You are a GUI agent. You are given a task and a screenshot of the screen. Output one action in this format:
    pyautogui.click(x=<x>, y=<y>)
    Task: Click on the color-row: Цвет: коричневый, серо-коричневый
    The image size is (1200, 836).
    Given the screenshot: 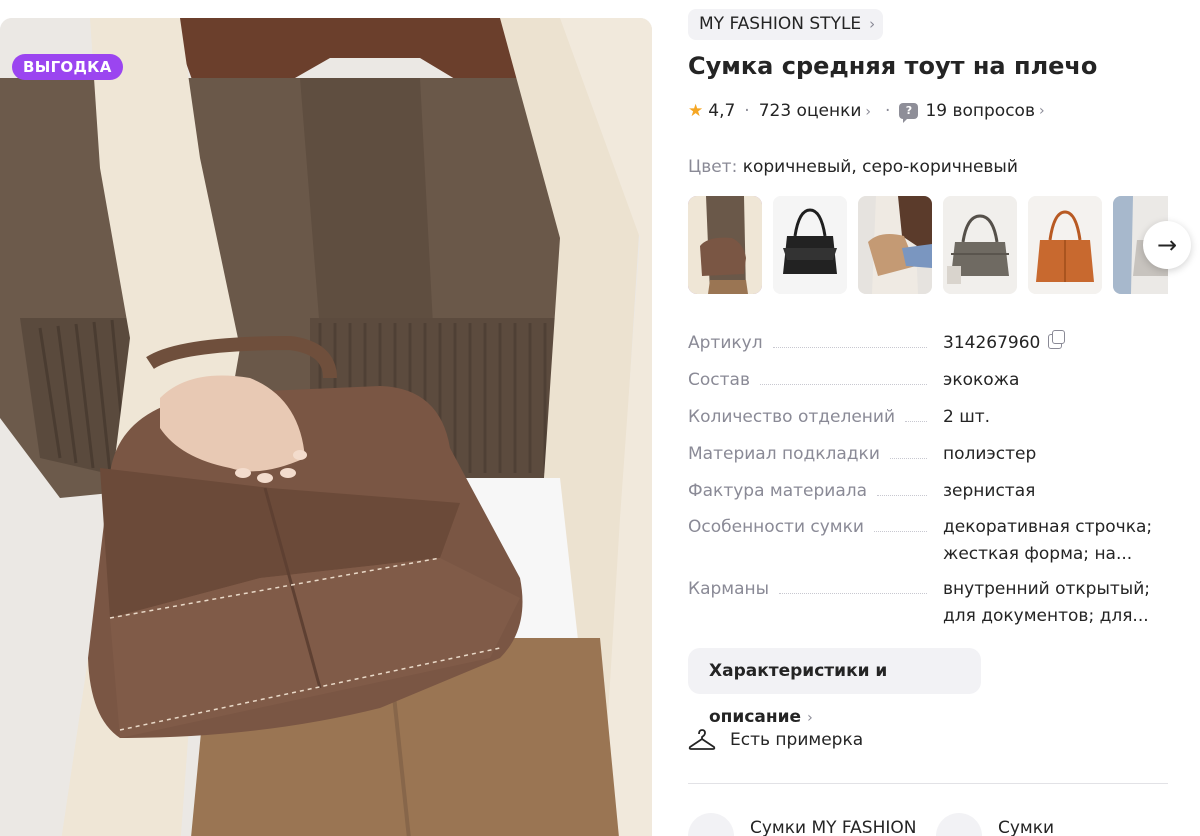 What is the action you would take?
    pyautogui.click(x=853, y=167)
    